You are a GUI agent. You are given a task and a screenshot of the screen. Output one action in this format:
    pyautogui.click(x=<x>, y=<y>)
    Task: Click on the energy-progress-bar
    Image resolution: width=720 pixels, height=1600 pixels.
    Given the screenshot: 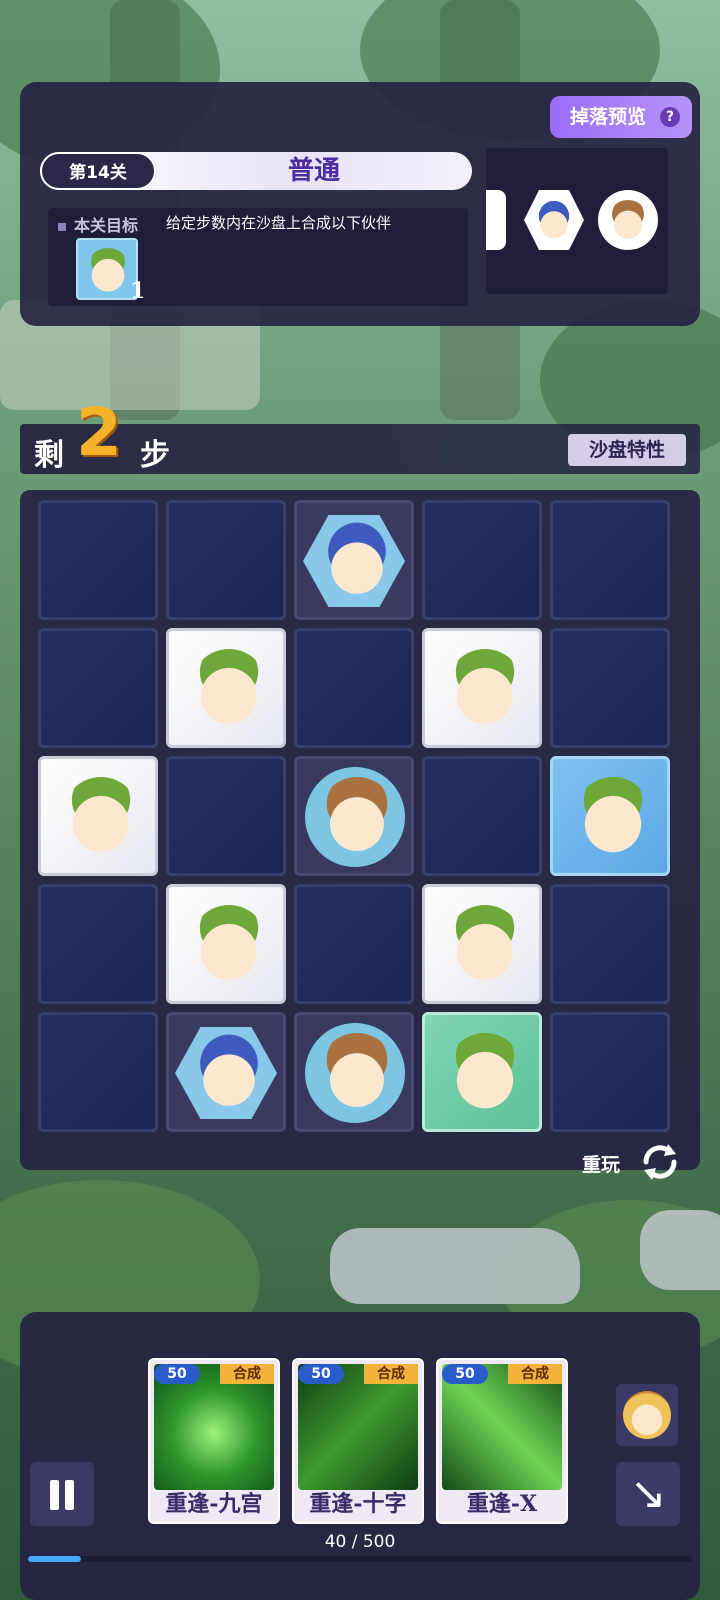 What is the action you would take?
    pyautogui.click(x=360, y=1559)
    